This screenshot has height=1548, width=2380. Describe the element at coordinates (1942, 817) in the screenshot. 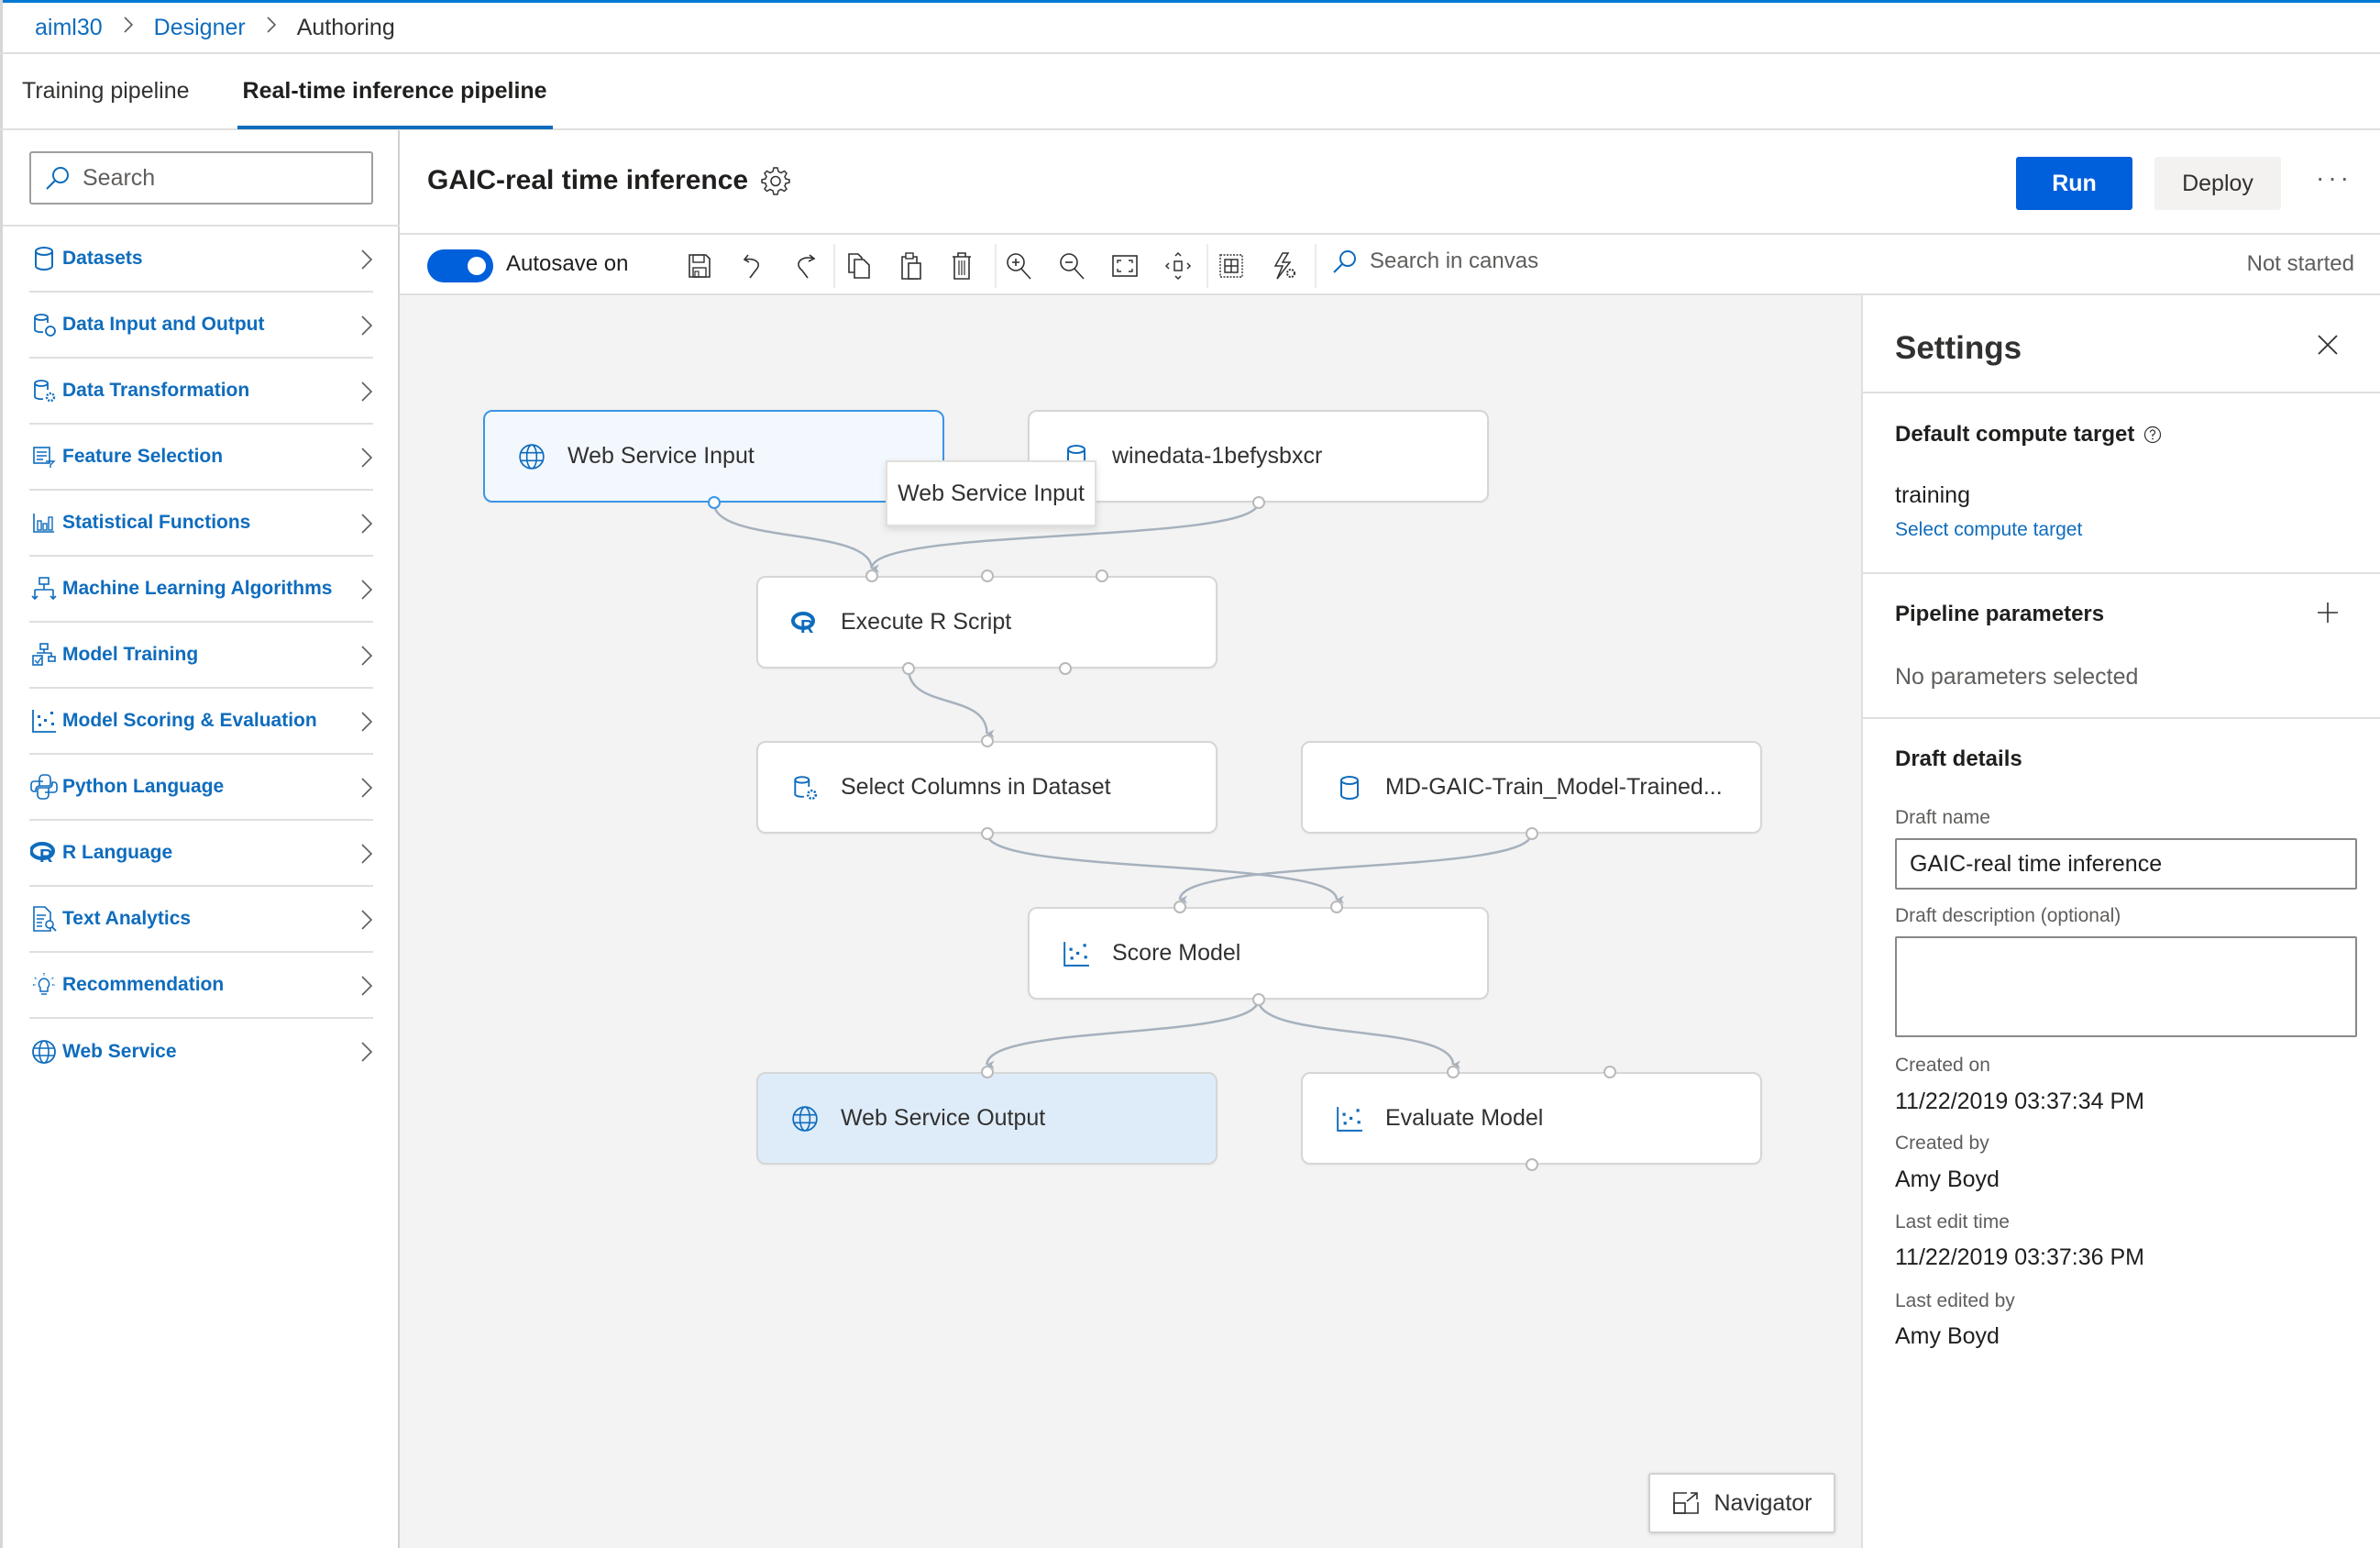

I see `draft-name-label: Draft name` at that location.